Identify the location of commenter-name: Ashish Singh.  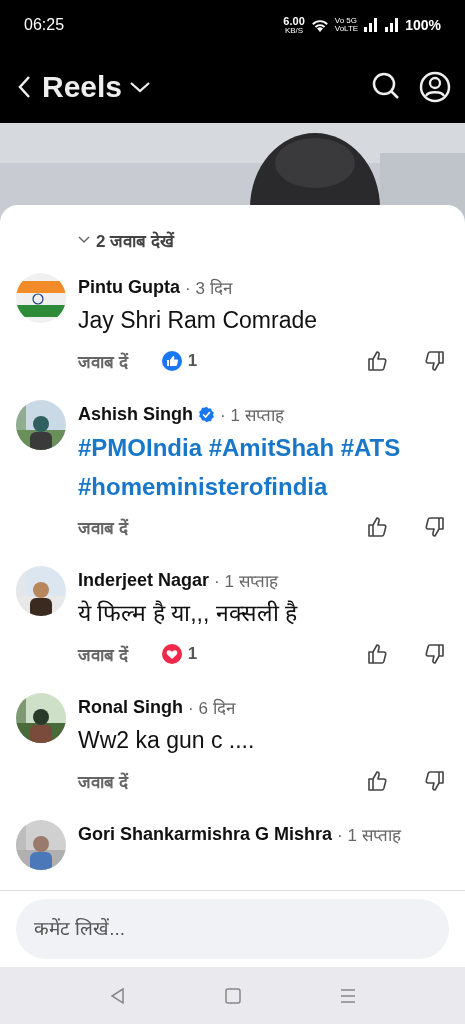
(135, 414).